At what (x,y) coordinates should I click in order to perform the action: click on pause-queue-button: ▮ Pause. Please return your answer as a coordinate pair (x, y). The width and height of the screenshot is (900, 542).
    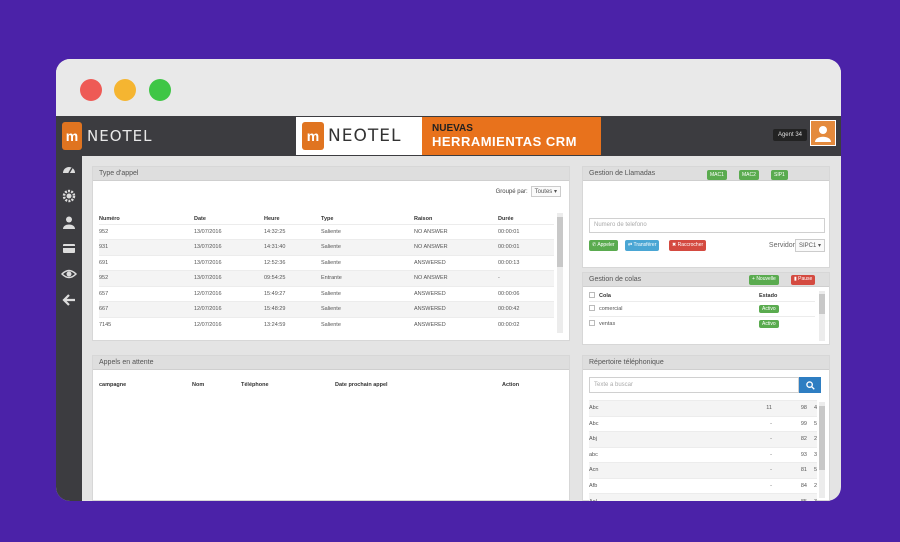
    Looking at the image, I should click on (803, 280).